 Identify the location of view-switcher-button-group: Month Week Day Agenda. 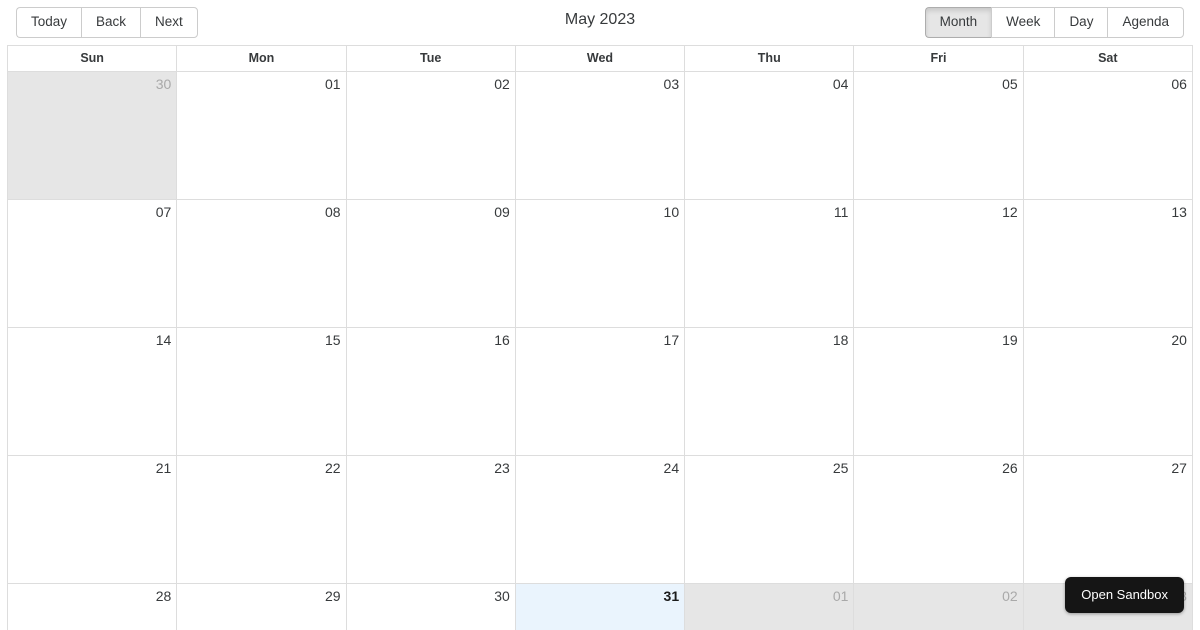
(1054, 22).